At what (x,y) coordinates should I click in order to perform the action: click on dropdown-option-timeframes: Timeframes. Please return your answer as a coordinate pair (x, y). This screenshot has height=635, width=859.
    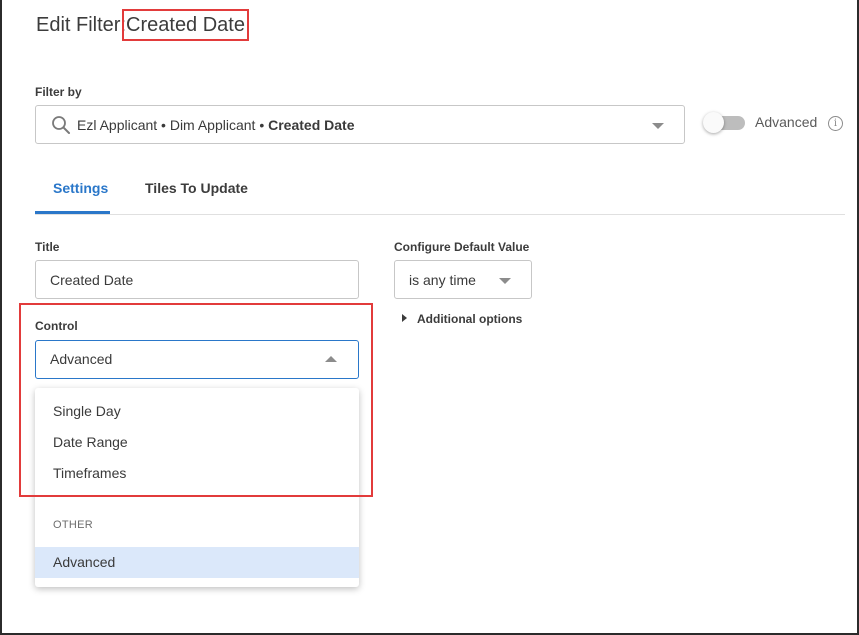
    Looking at the image, I should click on (197, 473).